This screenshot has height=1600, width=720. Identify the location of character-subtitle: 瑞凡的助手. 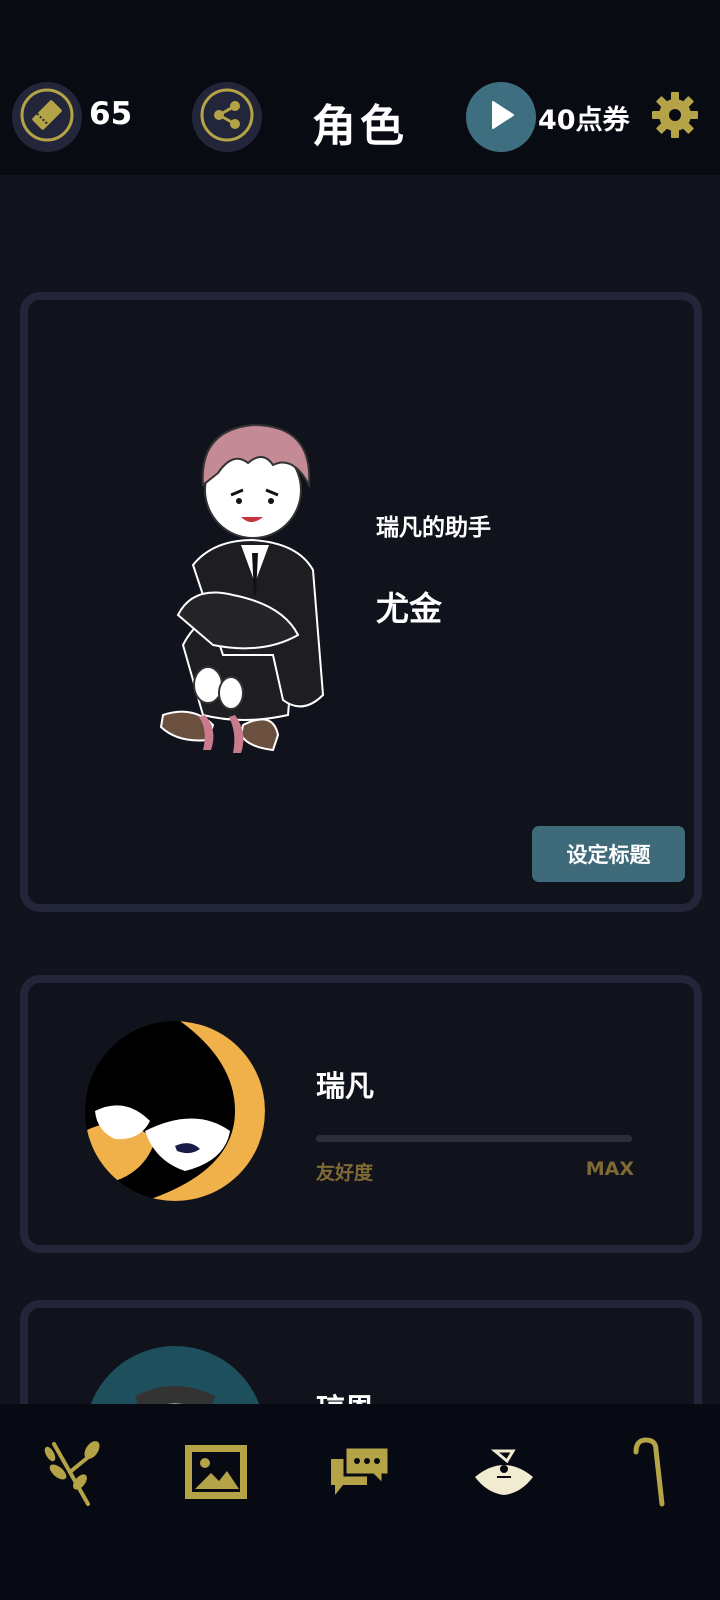
(433, 528).